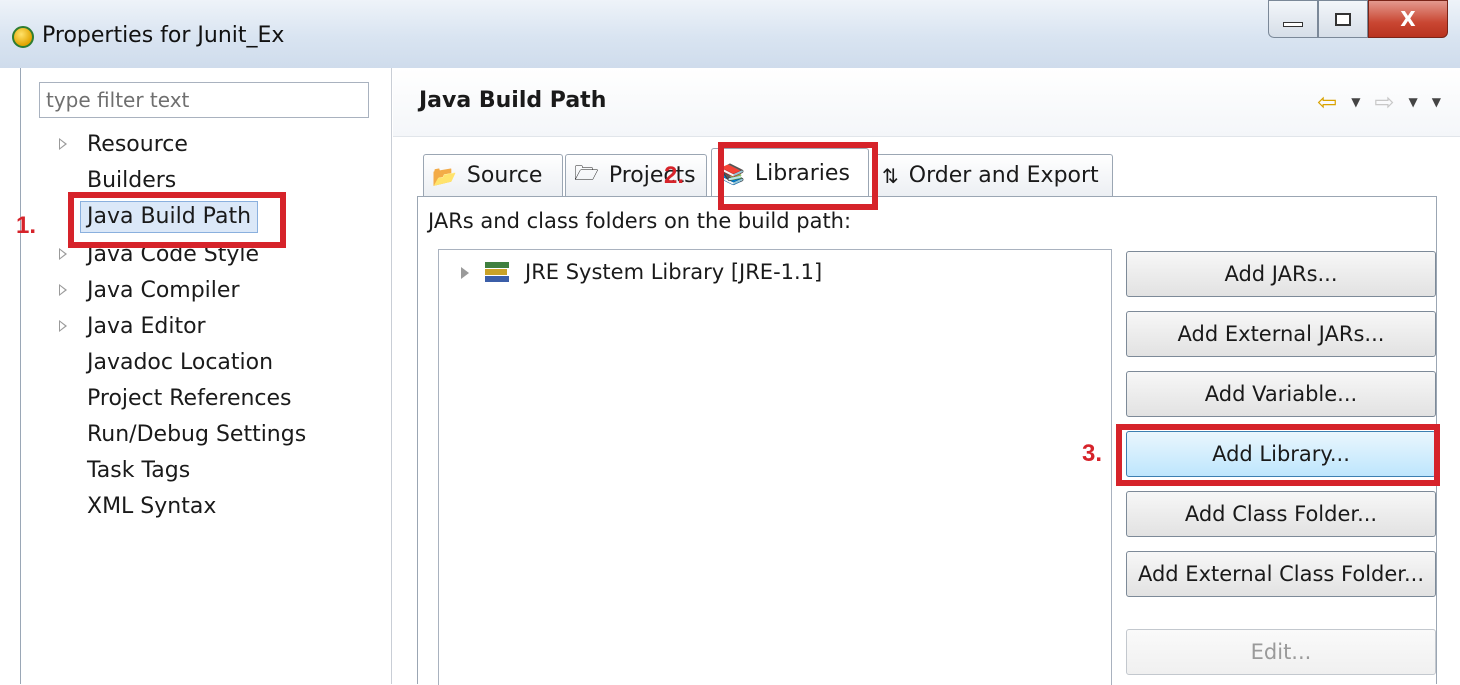 This screenshot has height=685, width=1460. I want to click on step-3-highlight, so click(1278, 455).